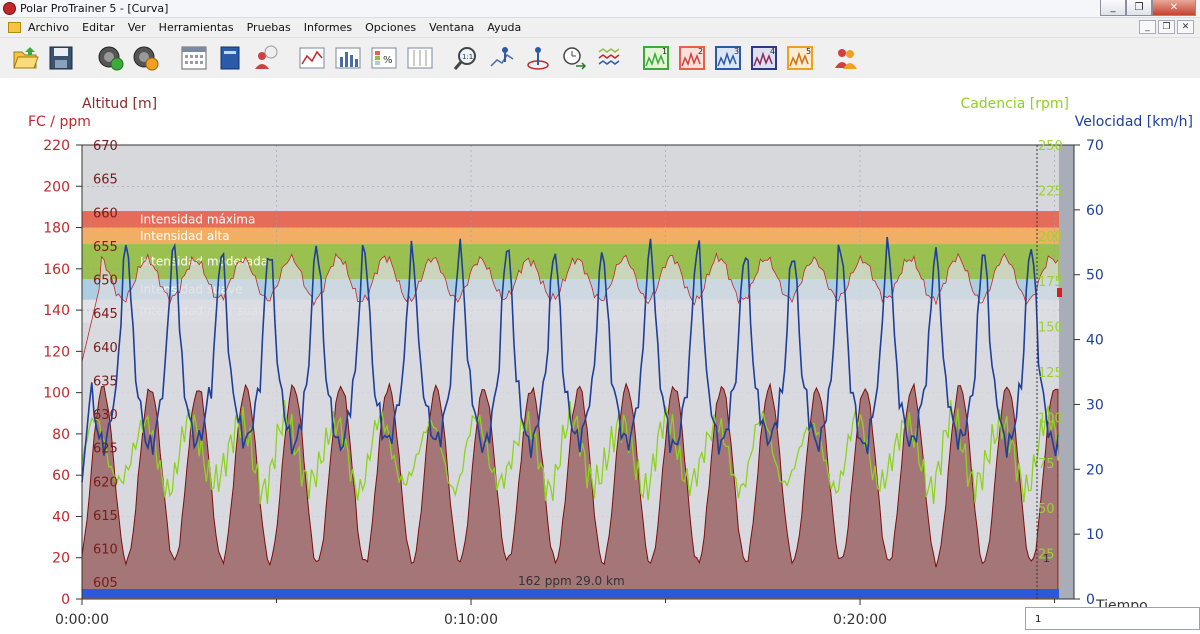 This screenshot has height=634, width=1200. Describe the element at coordinates (312, 58) in the screenshot. I see `curve-view-button` at that location.